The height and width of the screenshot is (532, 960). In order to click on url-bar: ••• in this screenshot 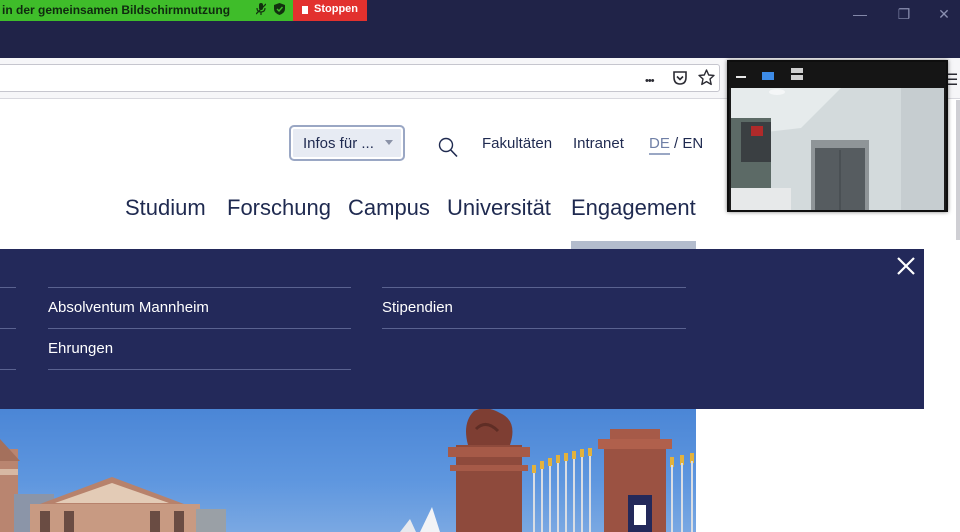, I will do `click(360, 78)`.